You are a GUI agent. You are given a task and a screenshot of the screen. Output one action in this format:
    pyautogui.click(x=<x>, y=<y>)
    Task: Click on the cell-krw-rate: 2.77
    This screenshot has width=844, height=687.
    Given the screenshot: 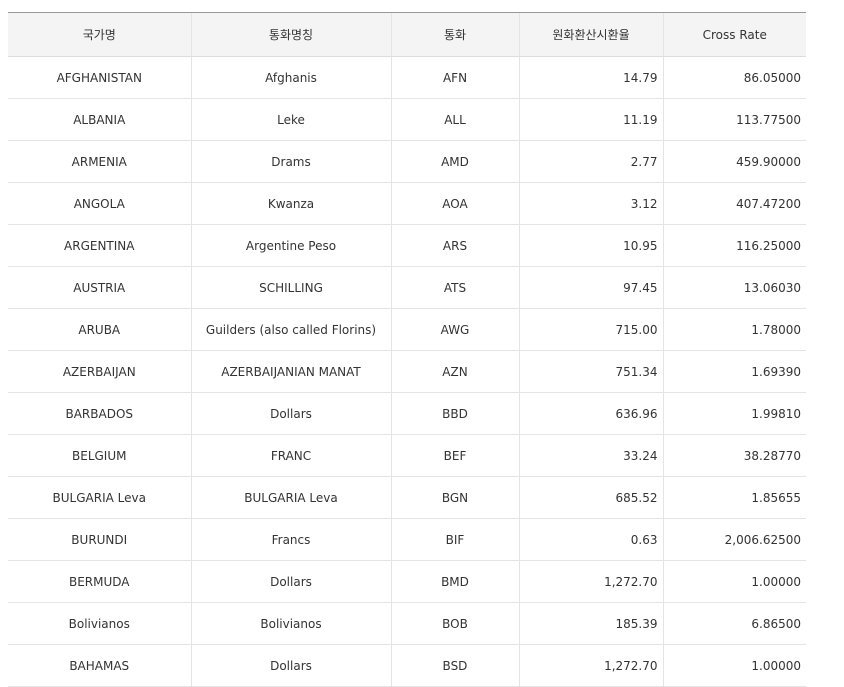 What is the action you would take?
    pyautogui.click(x=590, y=161)
    